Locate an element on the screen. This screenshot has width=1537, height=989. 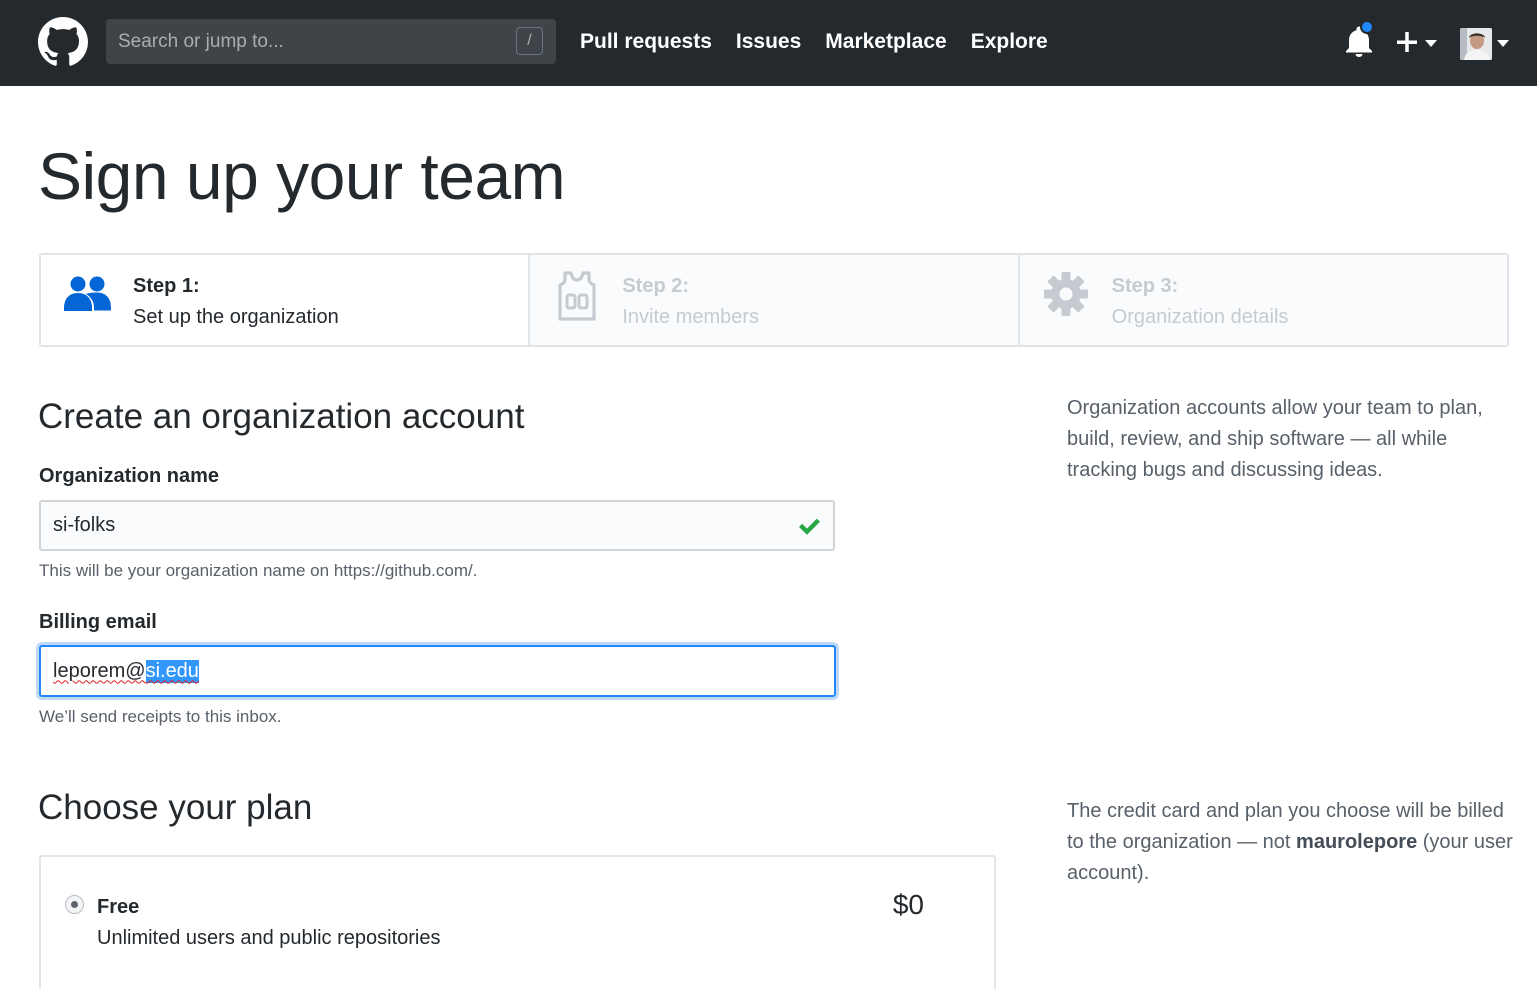
step-3-subtitle: Organization details is located at coordinates (1200, 317).